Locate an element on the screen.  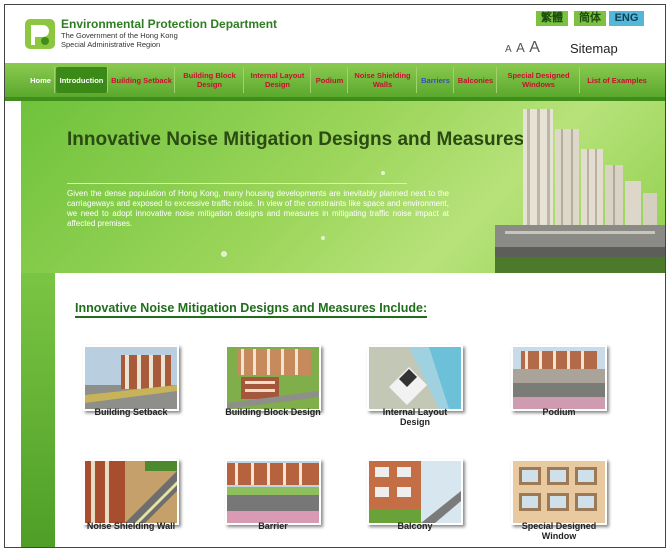
thumb-building-block-design: Building Block Design is located at coordinates (273, 381).